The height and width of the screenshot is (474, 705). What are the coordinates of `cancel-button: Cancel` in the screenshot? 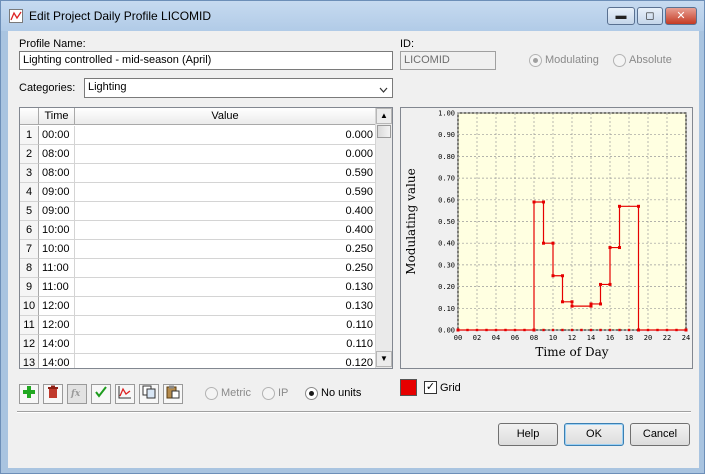 It's located at (660, 434).